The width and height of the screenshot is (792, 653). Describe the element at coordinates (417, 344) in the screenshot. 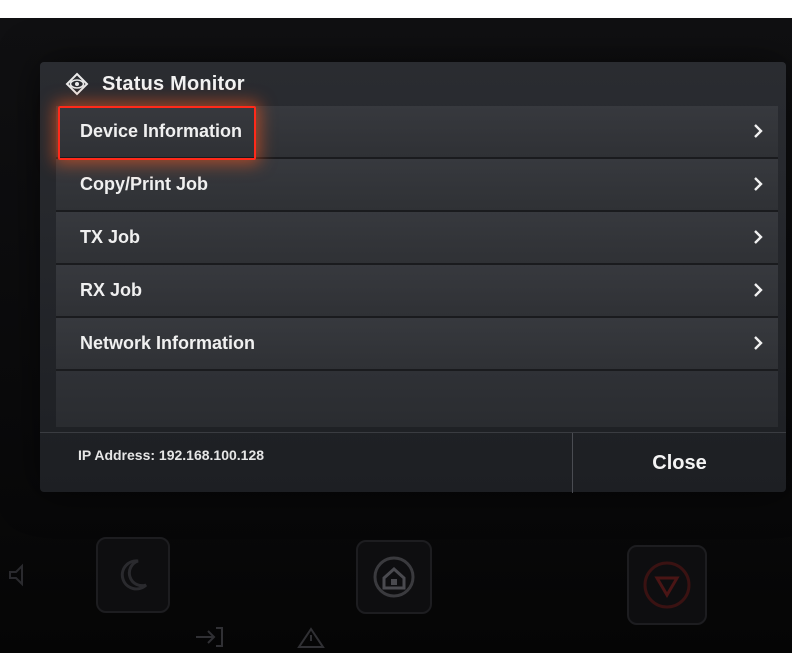

I see `menu-item-network-information: Network Information` at that location.